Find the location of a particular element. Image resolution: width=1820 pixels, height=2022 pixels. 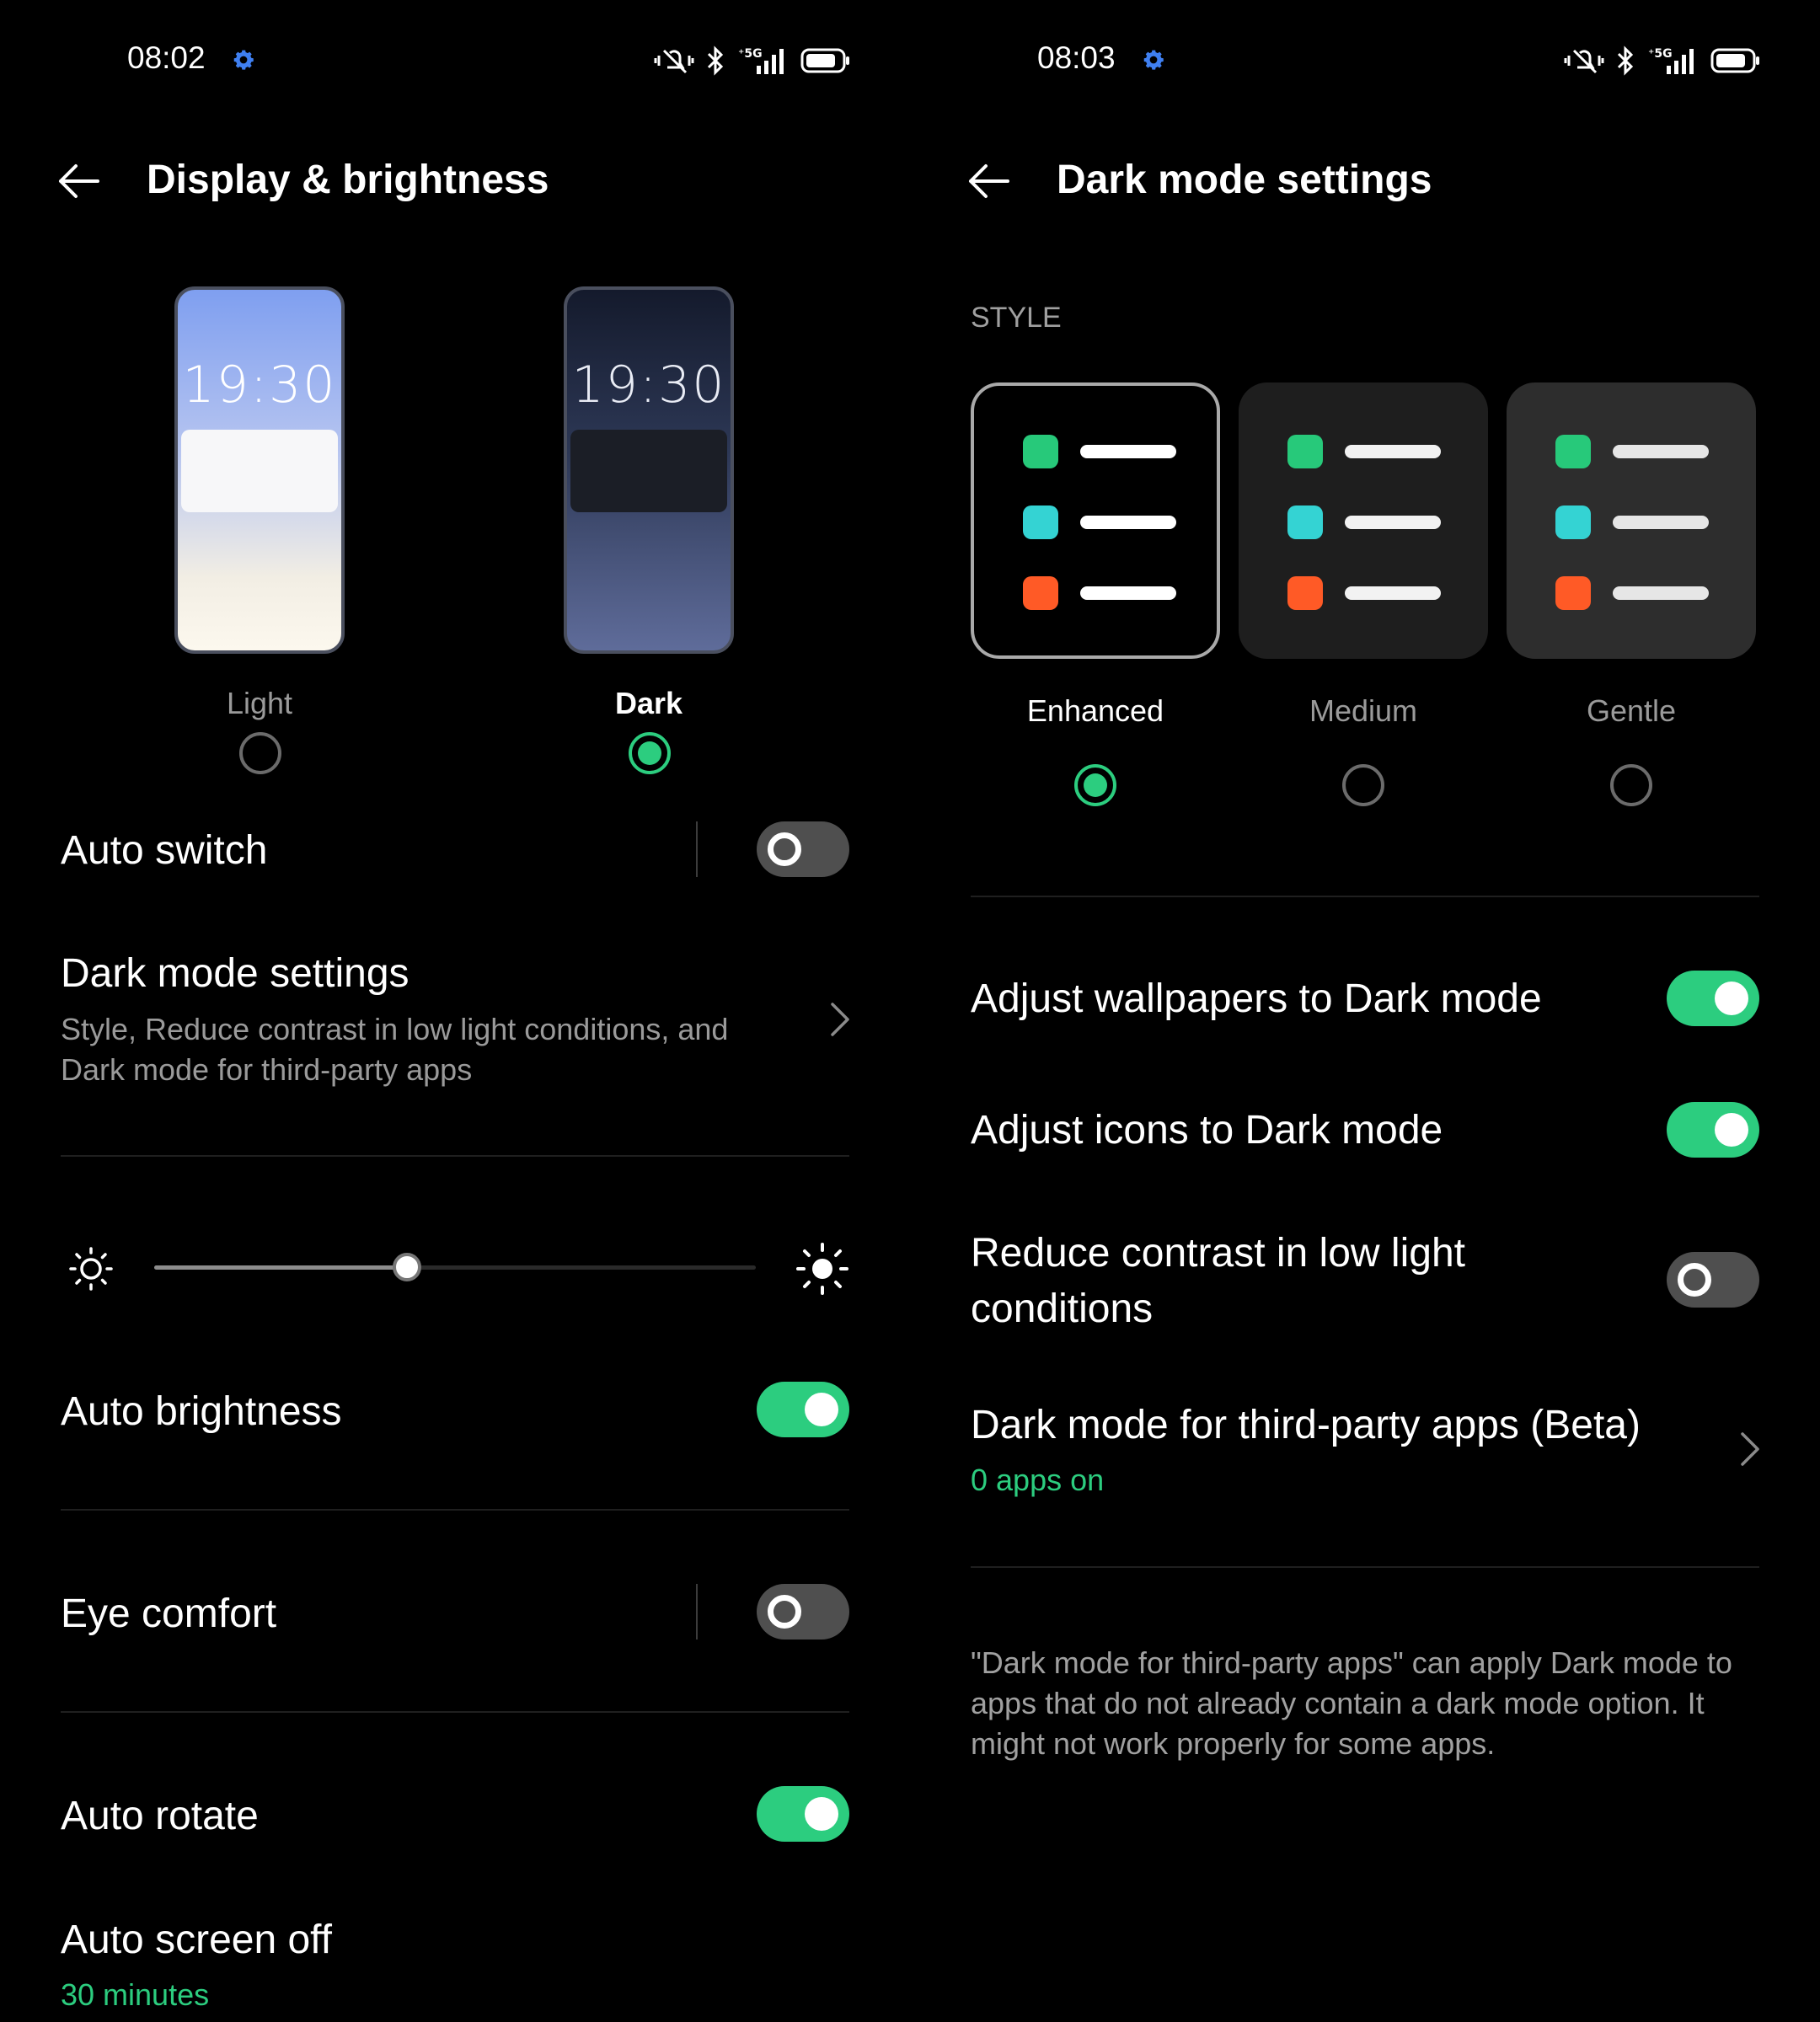

style-radio-enhanced is located at coordinates (1095, 785).